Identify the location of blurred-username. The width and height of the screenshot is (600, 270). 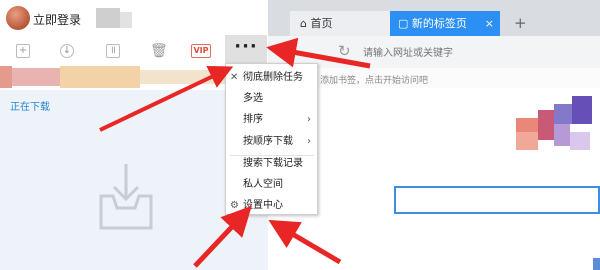
(108, 18).